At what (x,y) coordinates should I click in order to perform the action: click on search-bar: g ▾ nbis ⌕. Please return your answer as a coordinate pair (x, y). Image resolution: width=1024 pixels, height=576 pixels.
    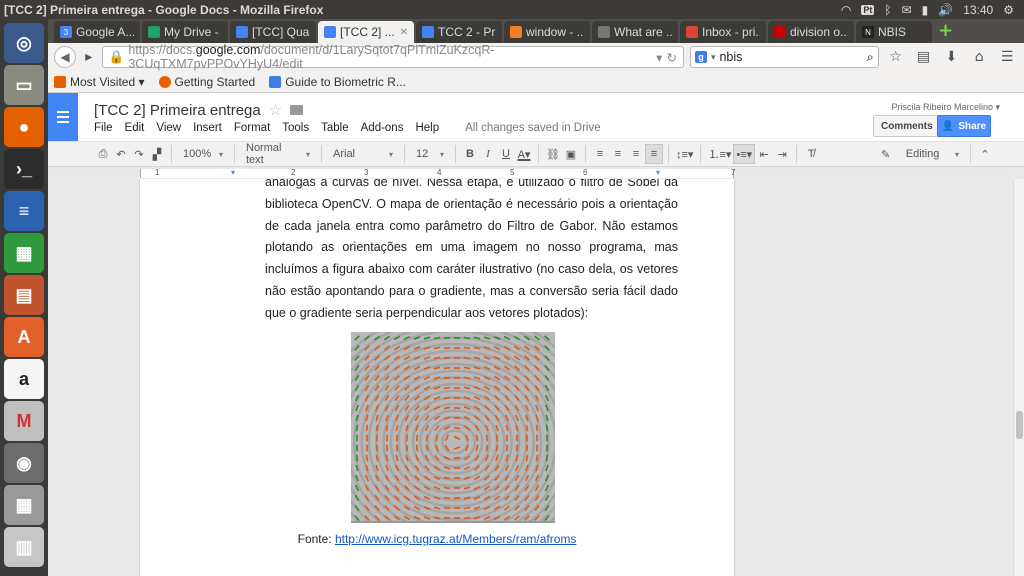
    Looking at the image, I should click on (784, 57).